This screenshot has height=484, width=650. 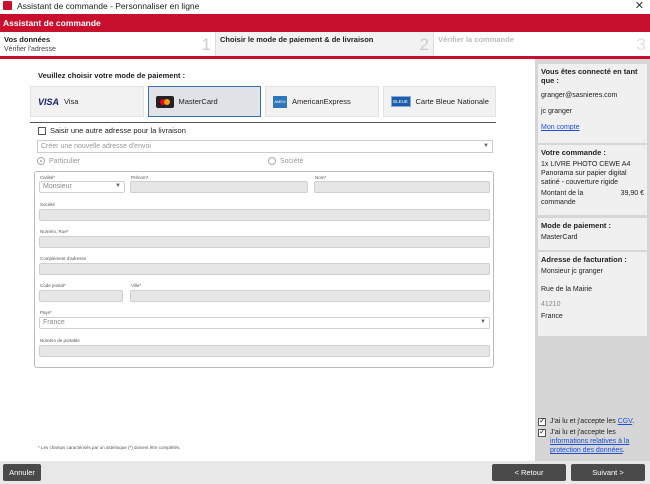 What do you see at coordinates (219, 187) in the screenshot?
I see `firstname-field` at bounding box center [219, 187].